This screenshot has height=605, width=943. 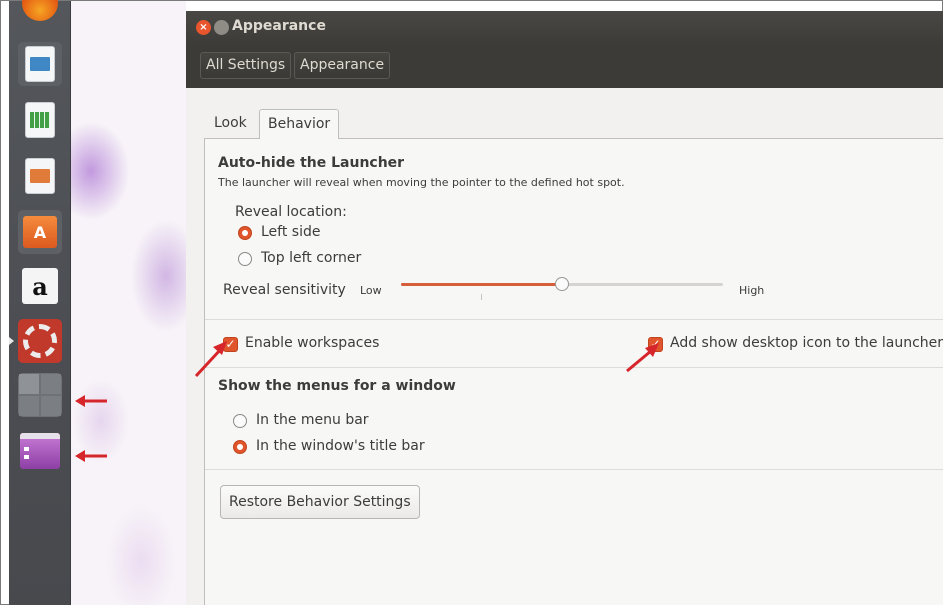 What do you see at coordinates (203, 27) in the screenshot?
I see `close-button: ×` at bounding box center [203, 27].